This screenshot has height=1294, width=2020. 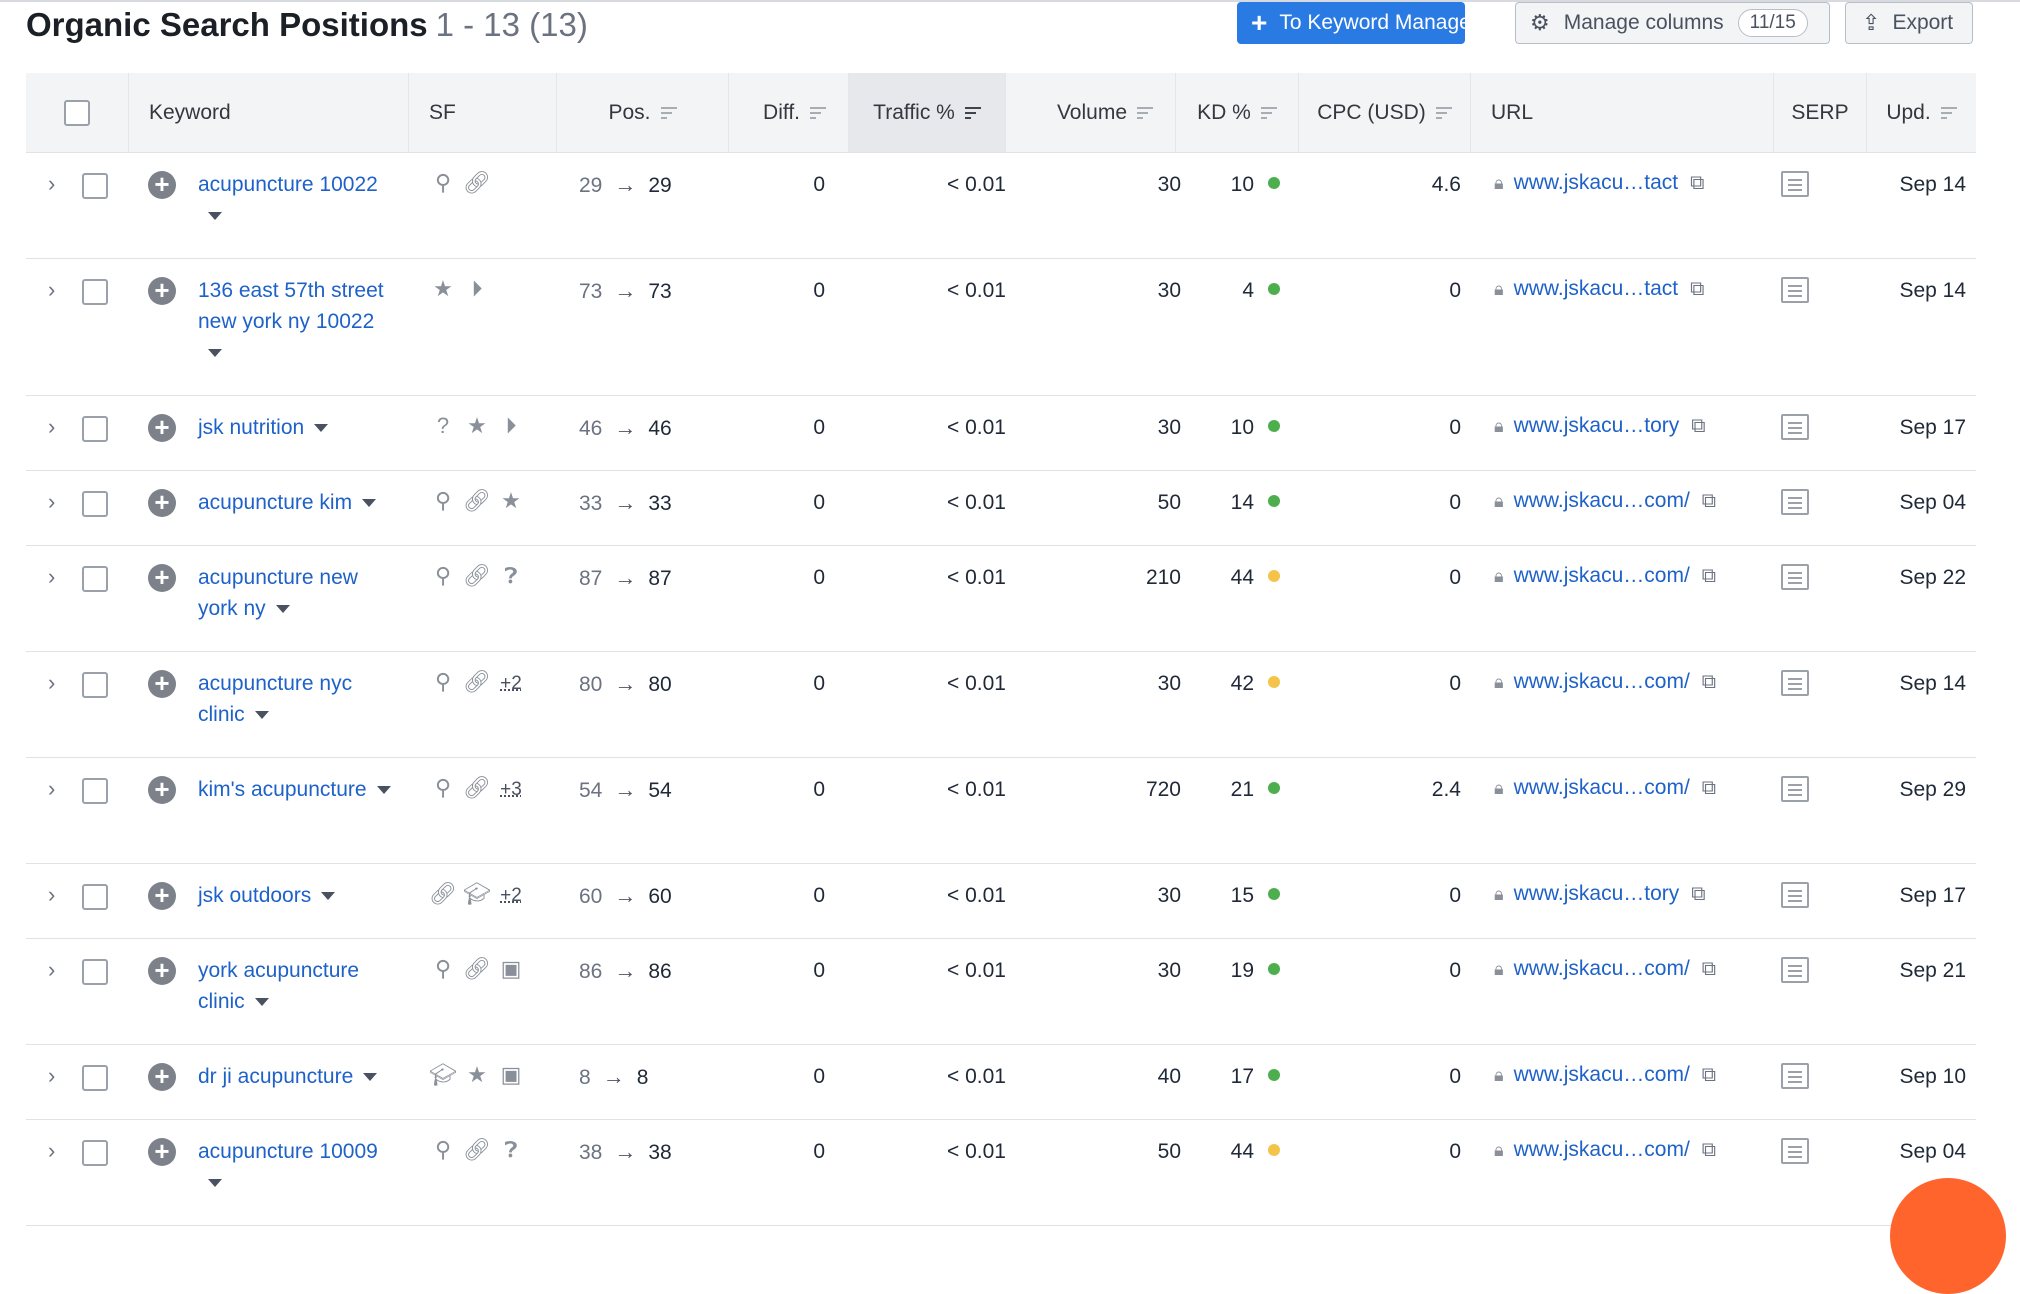 I want to click on keyword-link: york acupuncture clinic, so click(x=298, y=986).